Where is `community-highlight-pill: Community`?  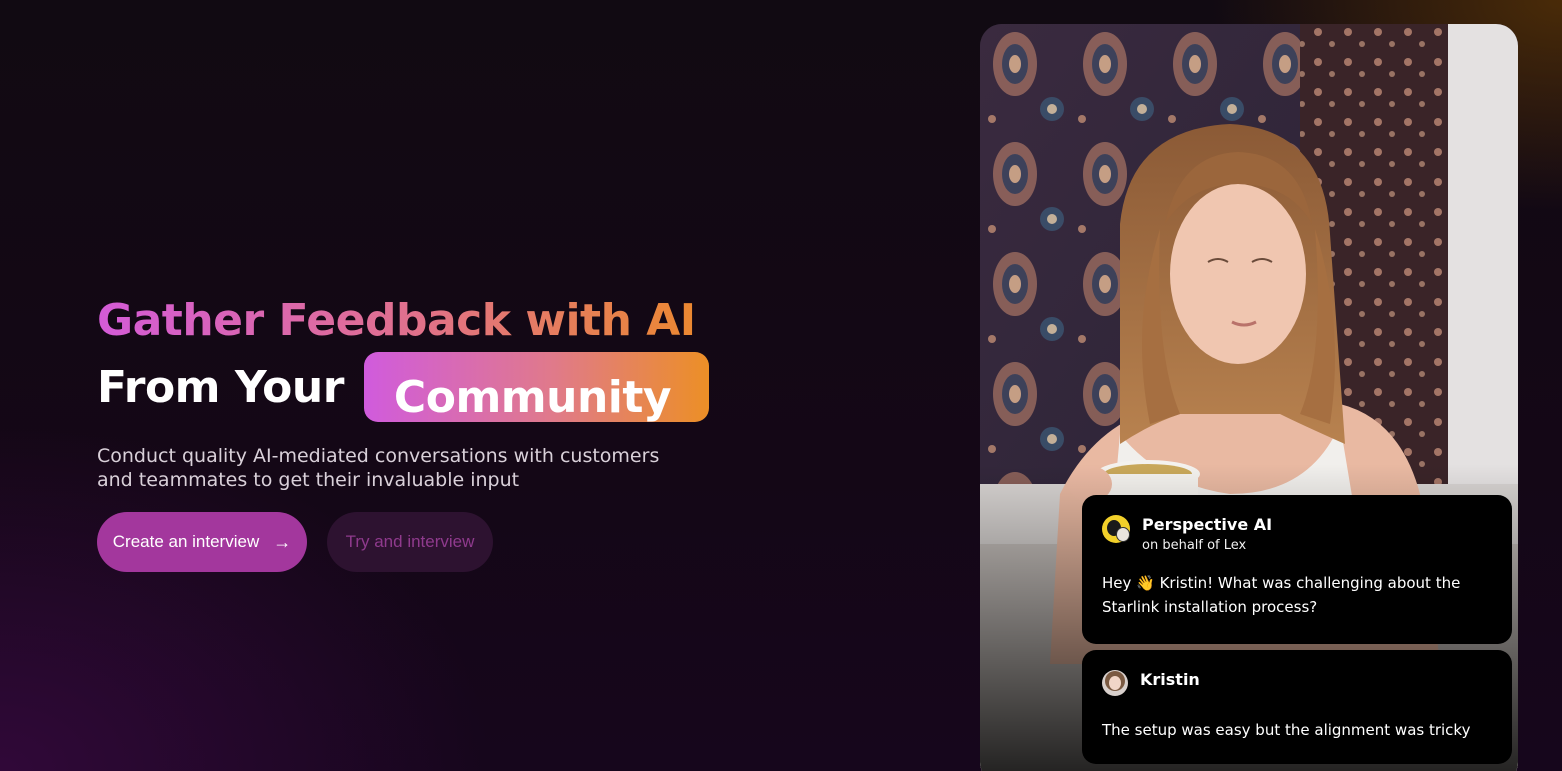 community-highlight-pill: Community is located at coordinates (536, 387).